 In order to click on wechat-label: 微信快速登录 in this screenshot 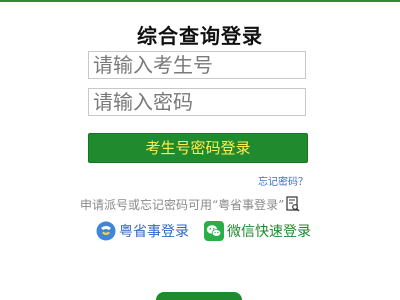, I will do `click(269, 232)`.